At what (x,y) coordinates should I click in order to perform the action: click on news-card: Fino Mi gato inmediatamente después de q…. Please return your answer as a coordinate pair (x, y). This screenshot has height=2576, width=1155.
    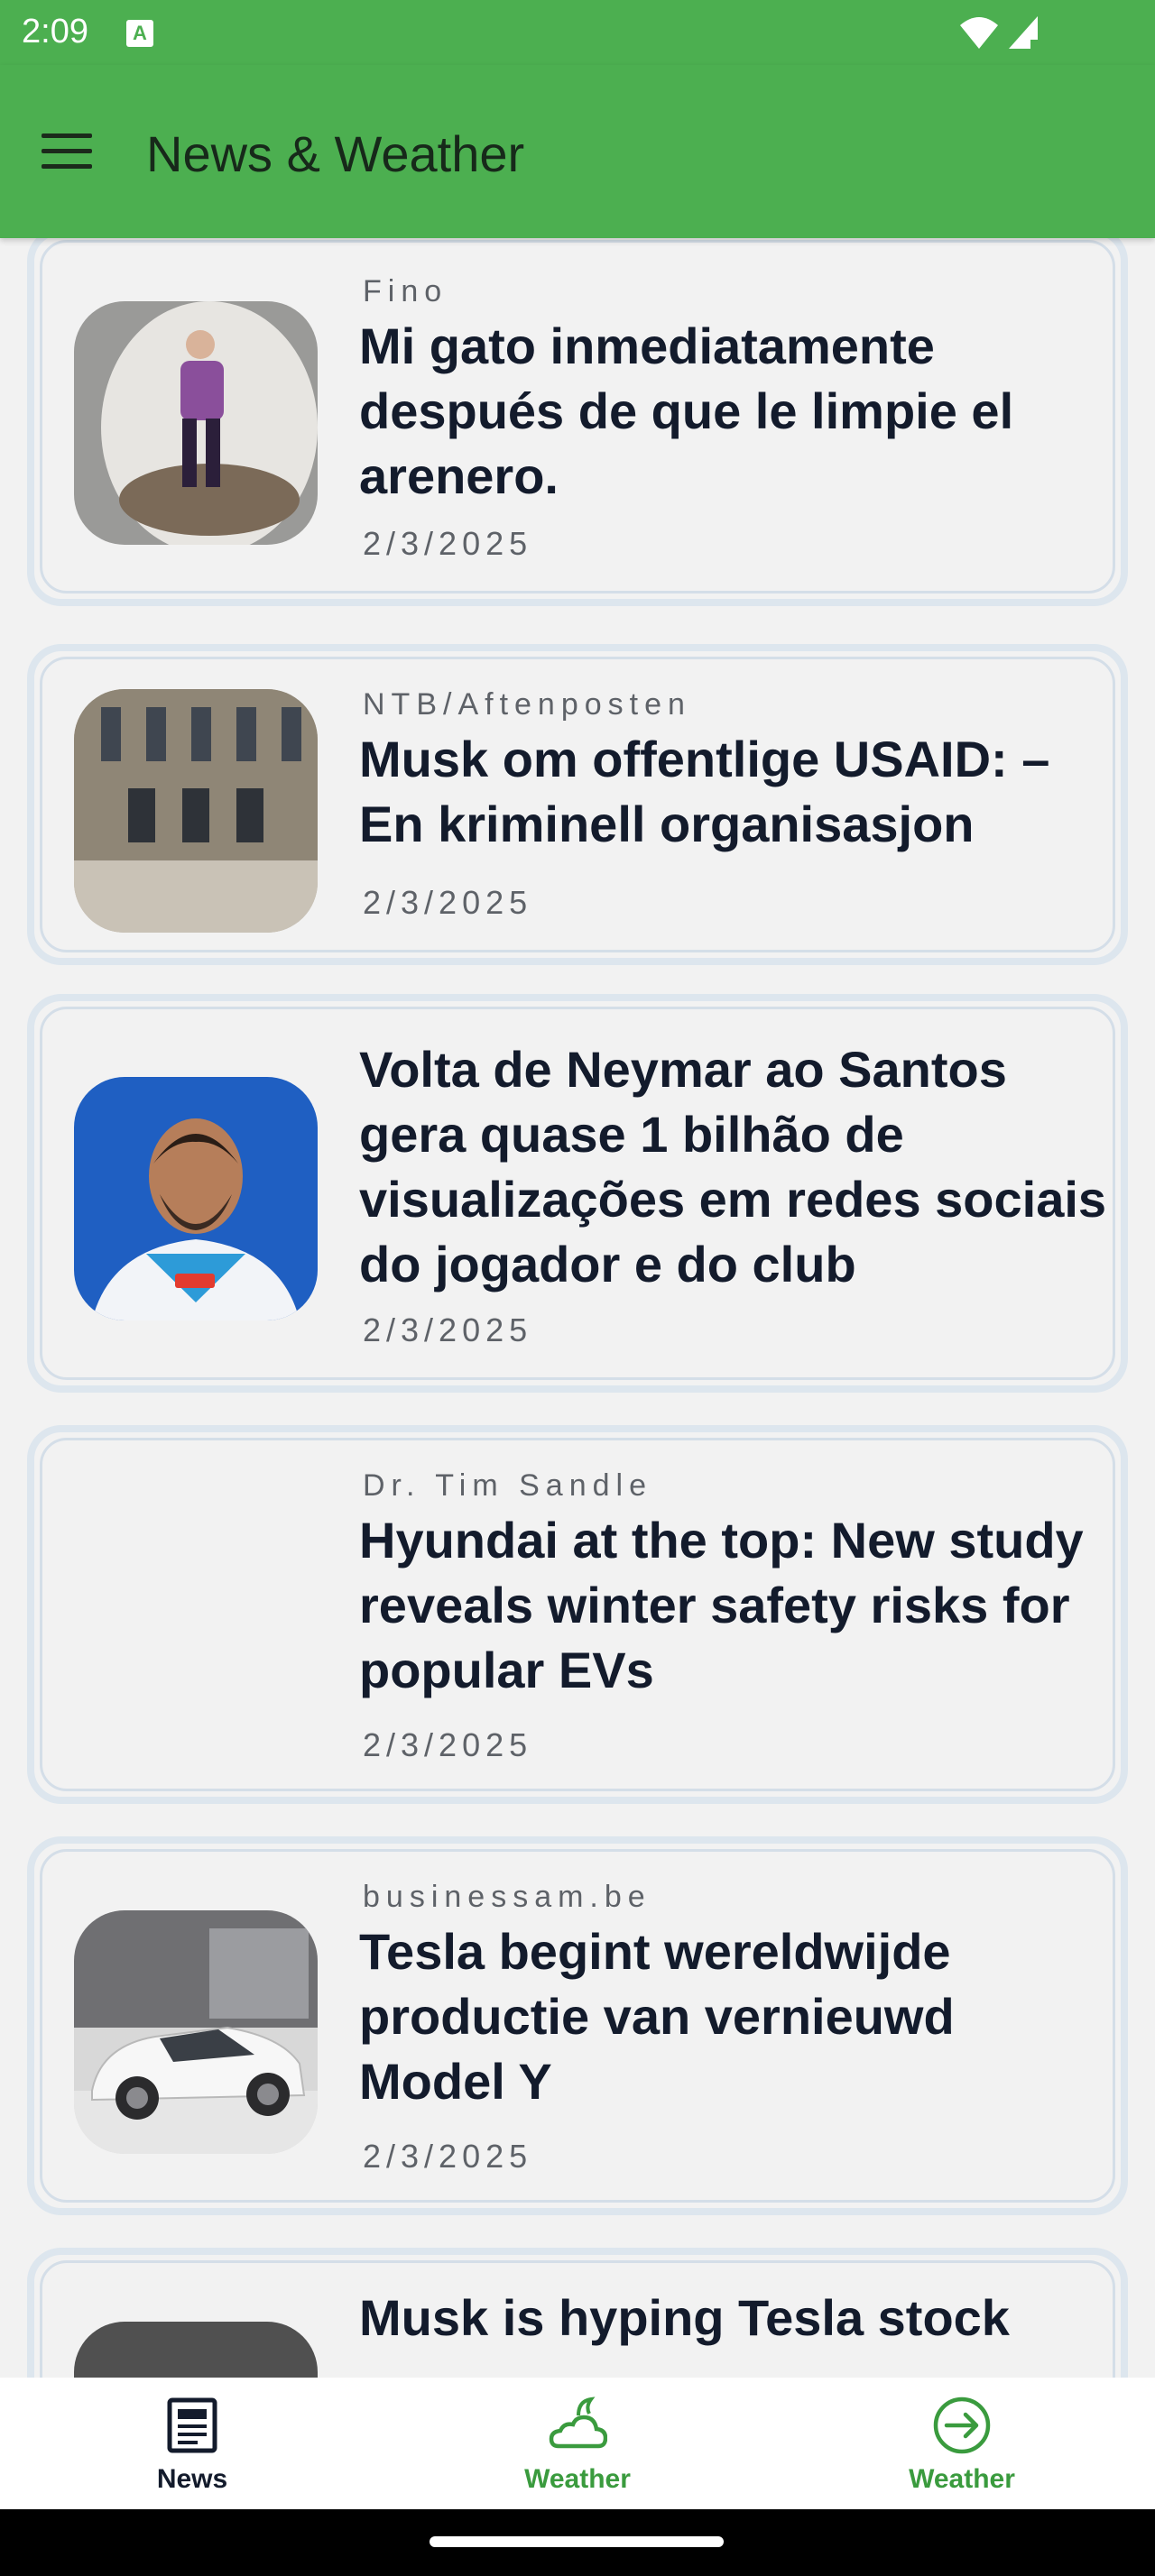
    Looking at the image, I should click on (577, 422).